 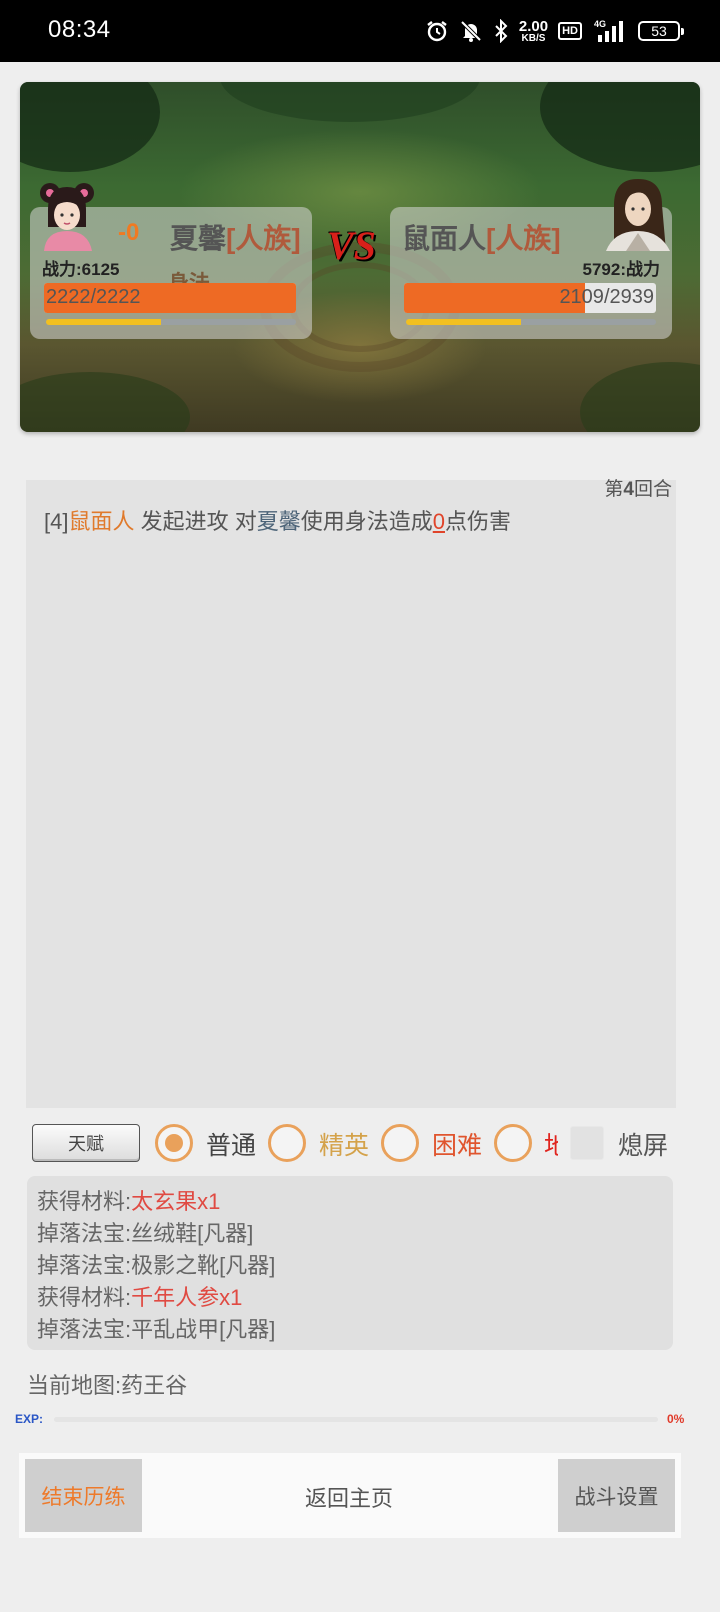 What do you see at coordinates (554, 31) in the screenshot?
I see `status-icons: 2.00 KB/S HD 4G 53` at bounding box center [554, 31].